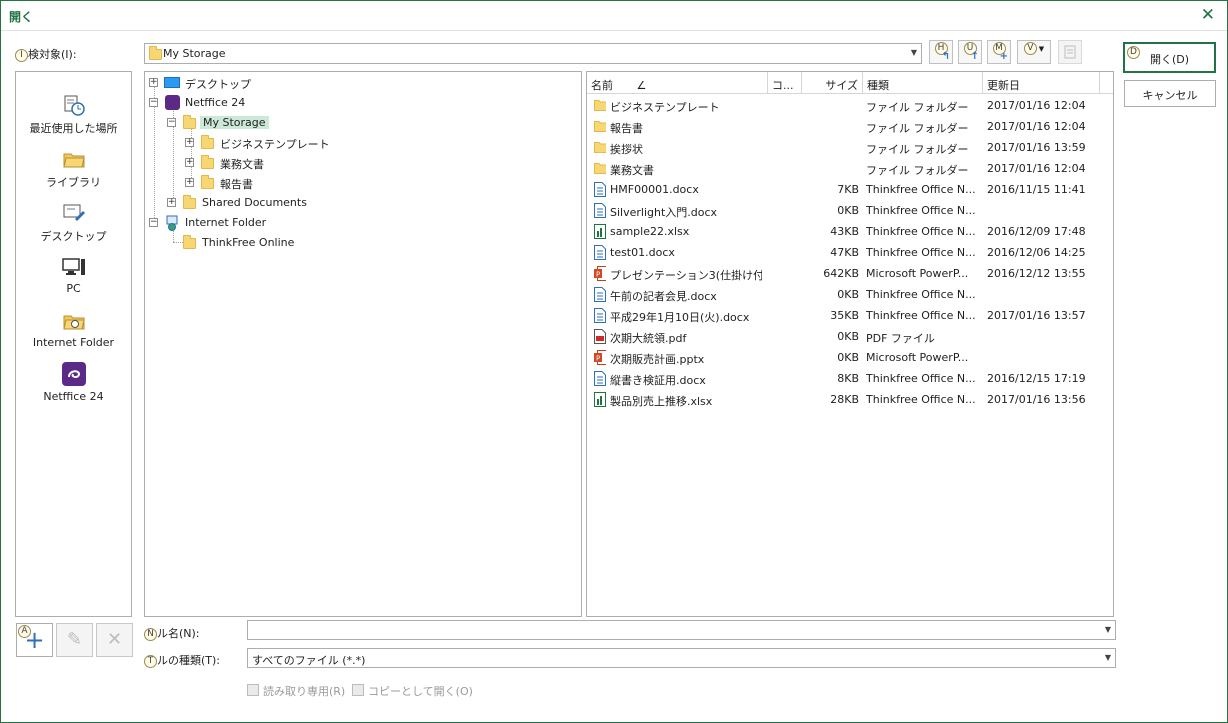 This screenshot has width=1228, height=723. I want to click on place-library: ライブラリ, so click(73, 169).